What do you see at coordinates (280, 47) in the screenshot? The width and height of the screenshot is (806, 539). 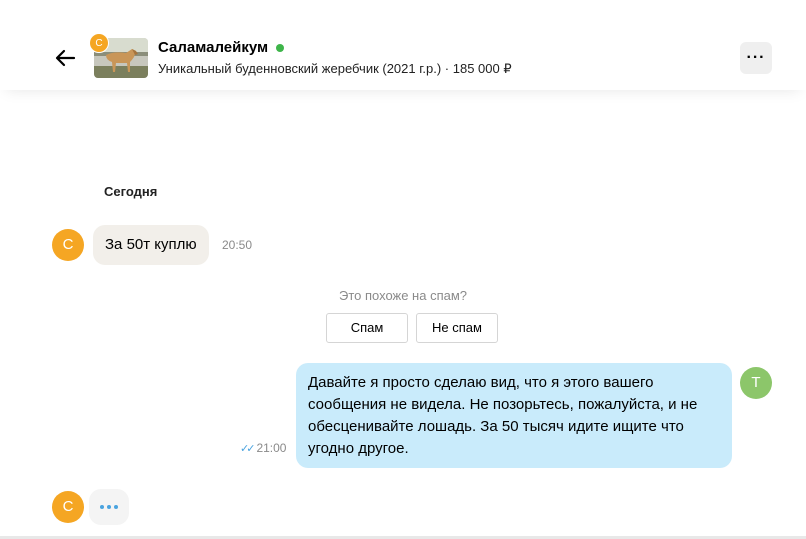 I see `online-status-icon` at bounding box center [280, 47].